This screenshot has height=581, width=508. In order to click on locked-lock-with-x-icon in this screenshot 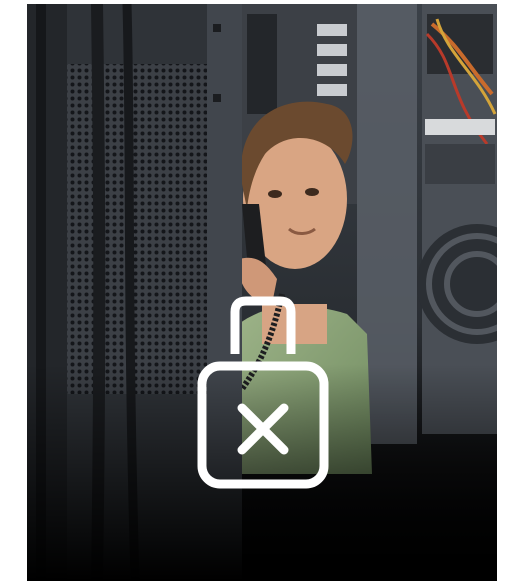, I will do `click(263, 394)`.